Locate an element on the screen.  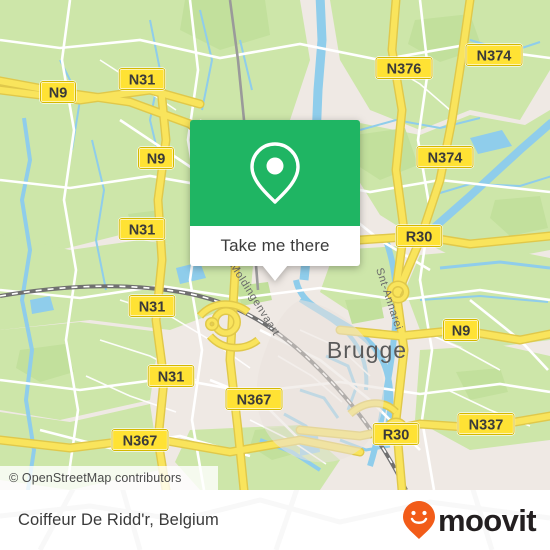
osm-attribution-text: © OpenStreetMap contributors is located at coordinates (95, 478).